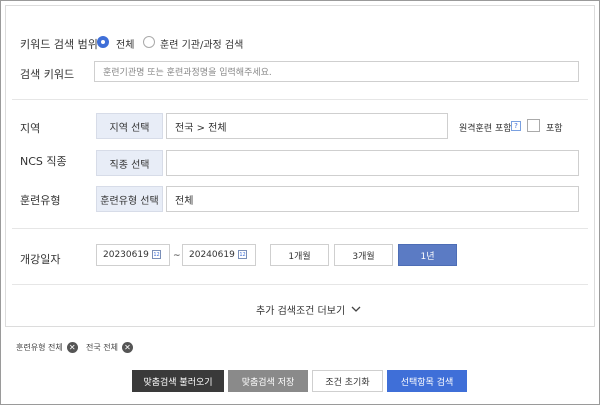 This screenshot has height=405, width=600. I want to click on remote-training-label: 원격훈련 포함, so click(485, 127).